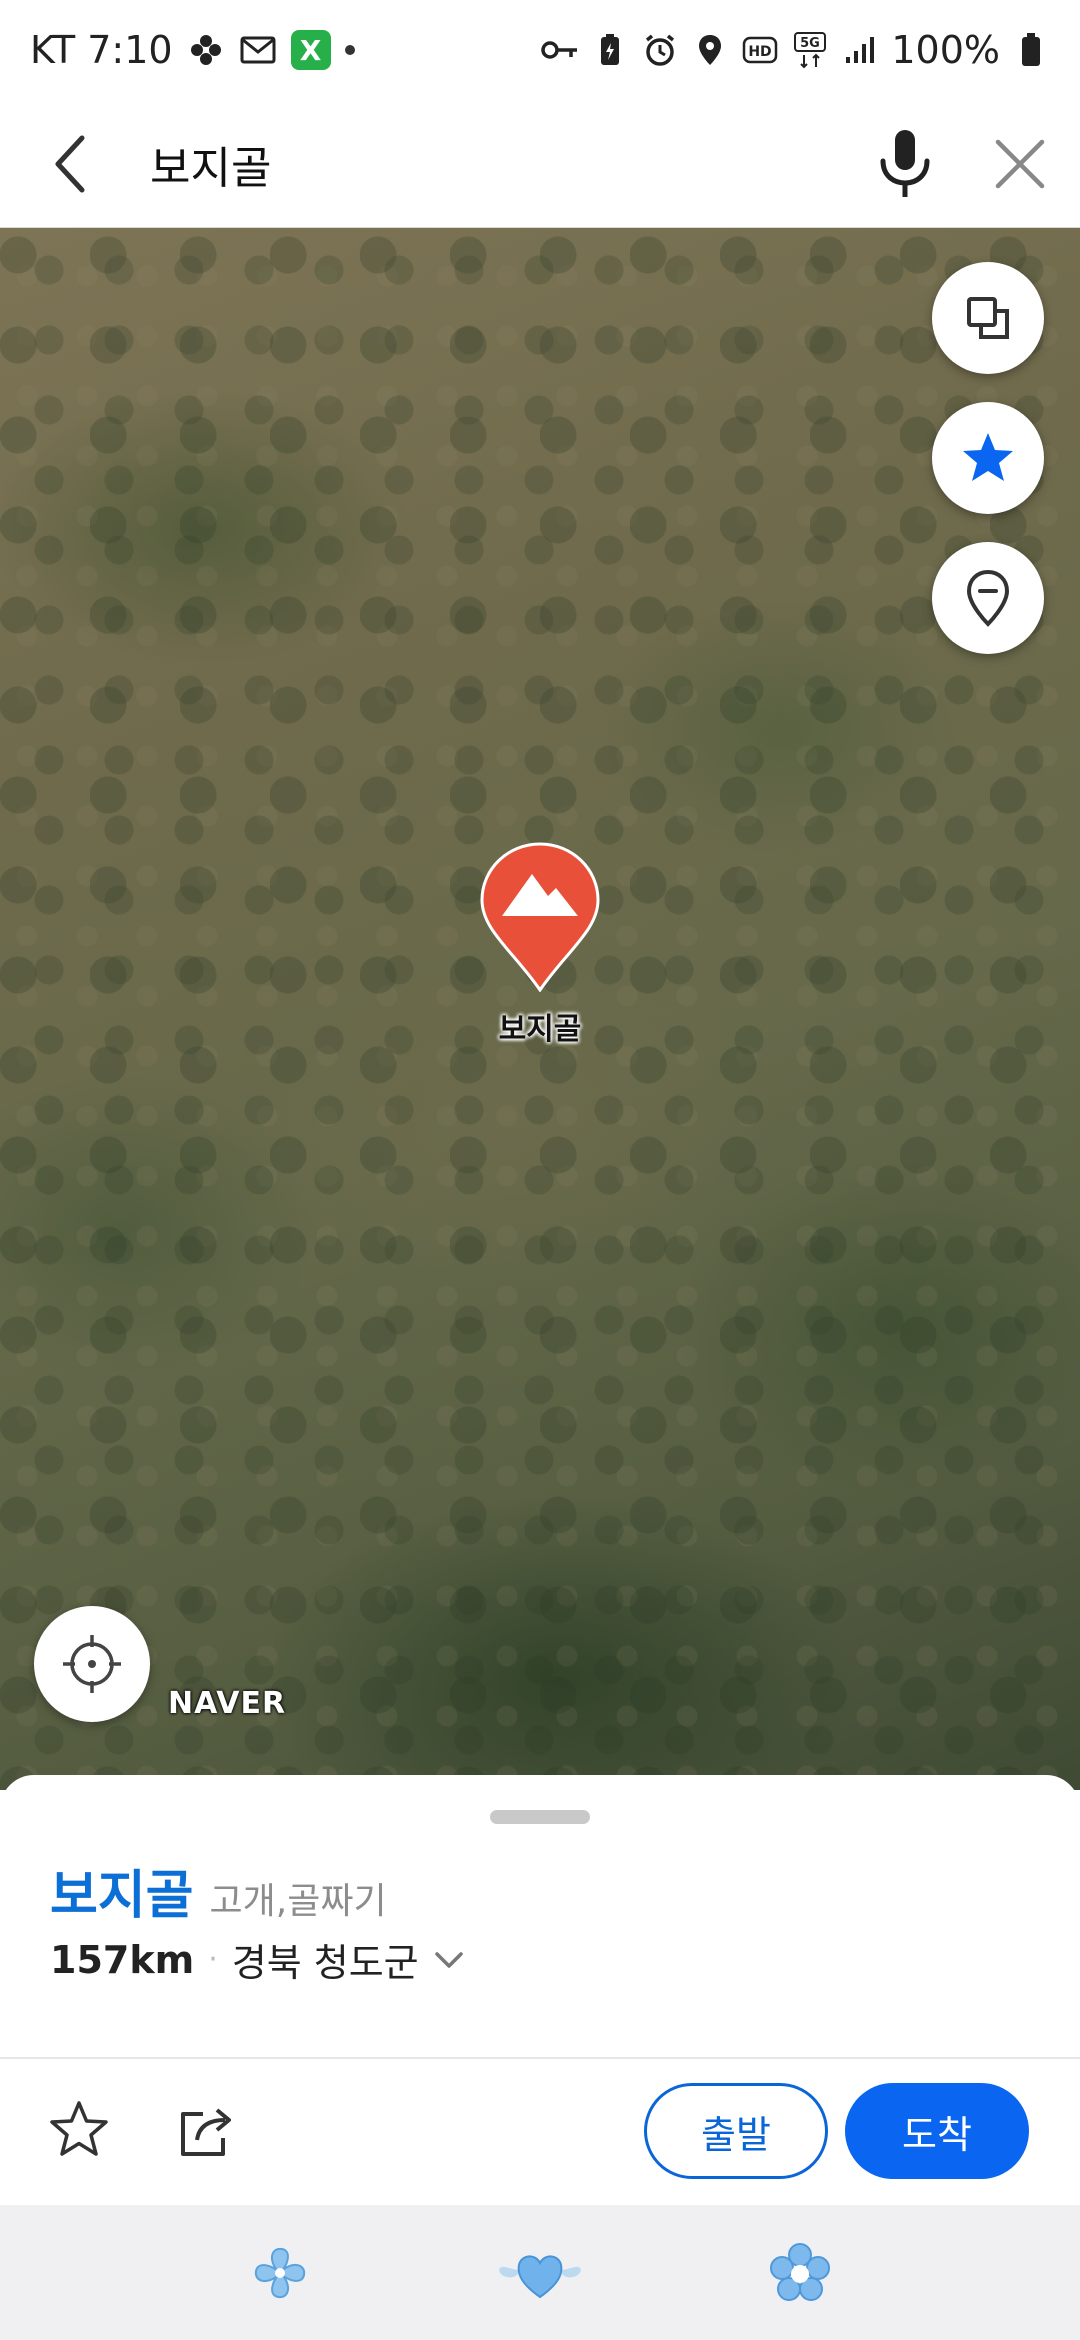 Image resolution: width=1080 pixels, height=2340 pixels. I want to click on signal-icon, so click(860, 50).